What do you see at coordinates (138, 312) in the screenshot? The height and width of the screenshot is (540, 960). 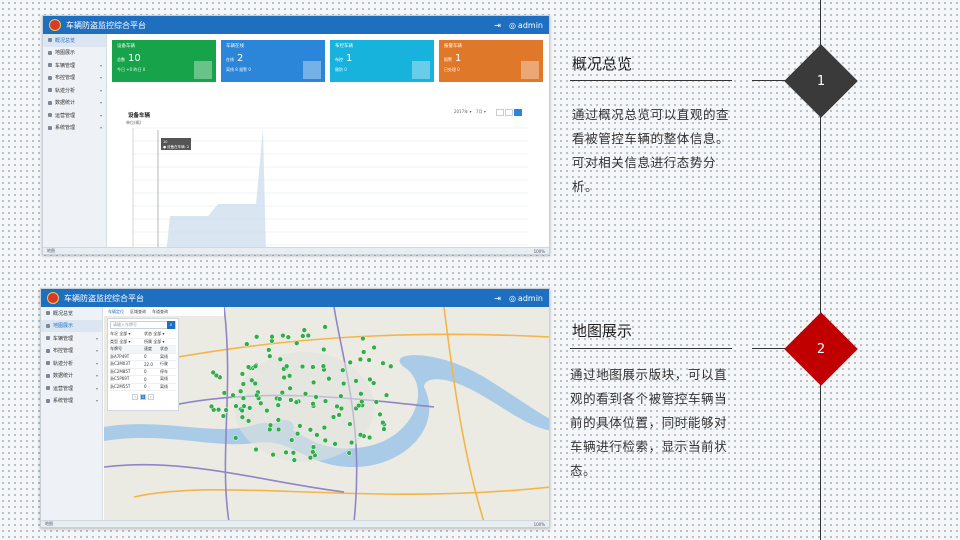 I see `tab-area-query: 区域查询` at bounding box center [138, 312].